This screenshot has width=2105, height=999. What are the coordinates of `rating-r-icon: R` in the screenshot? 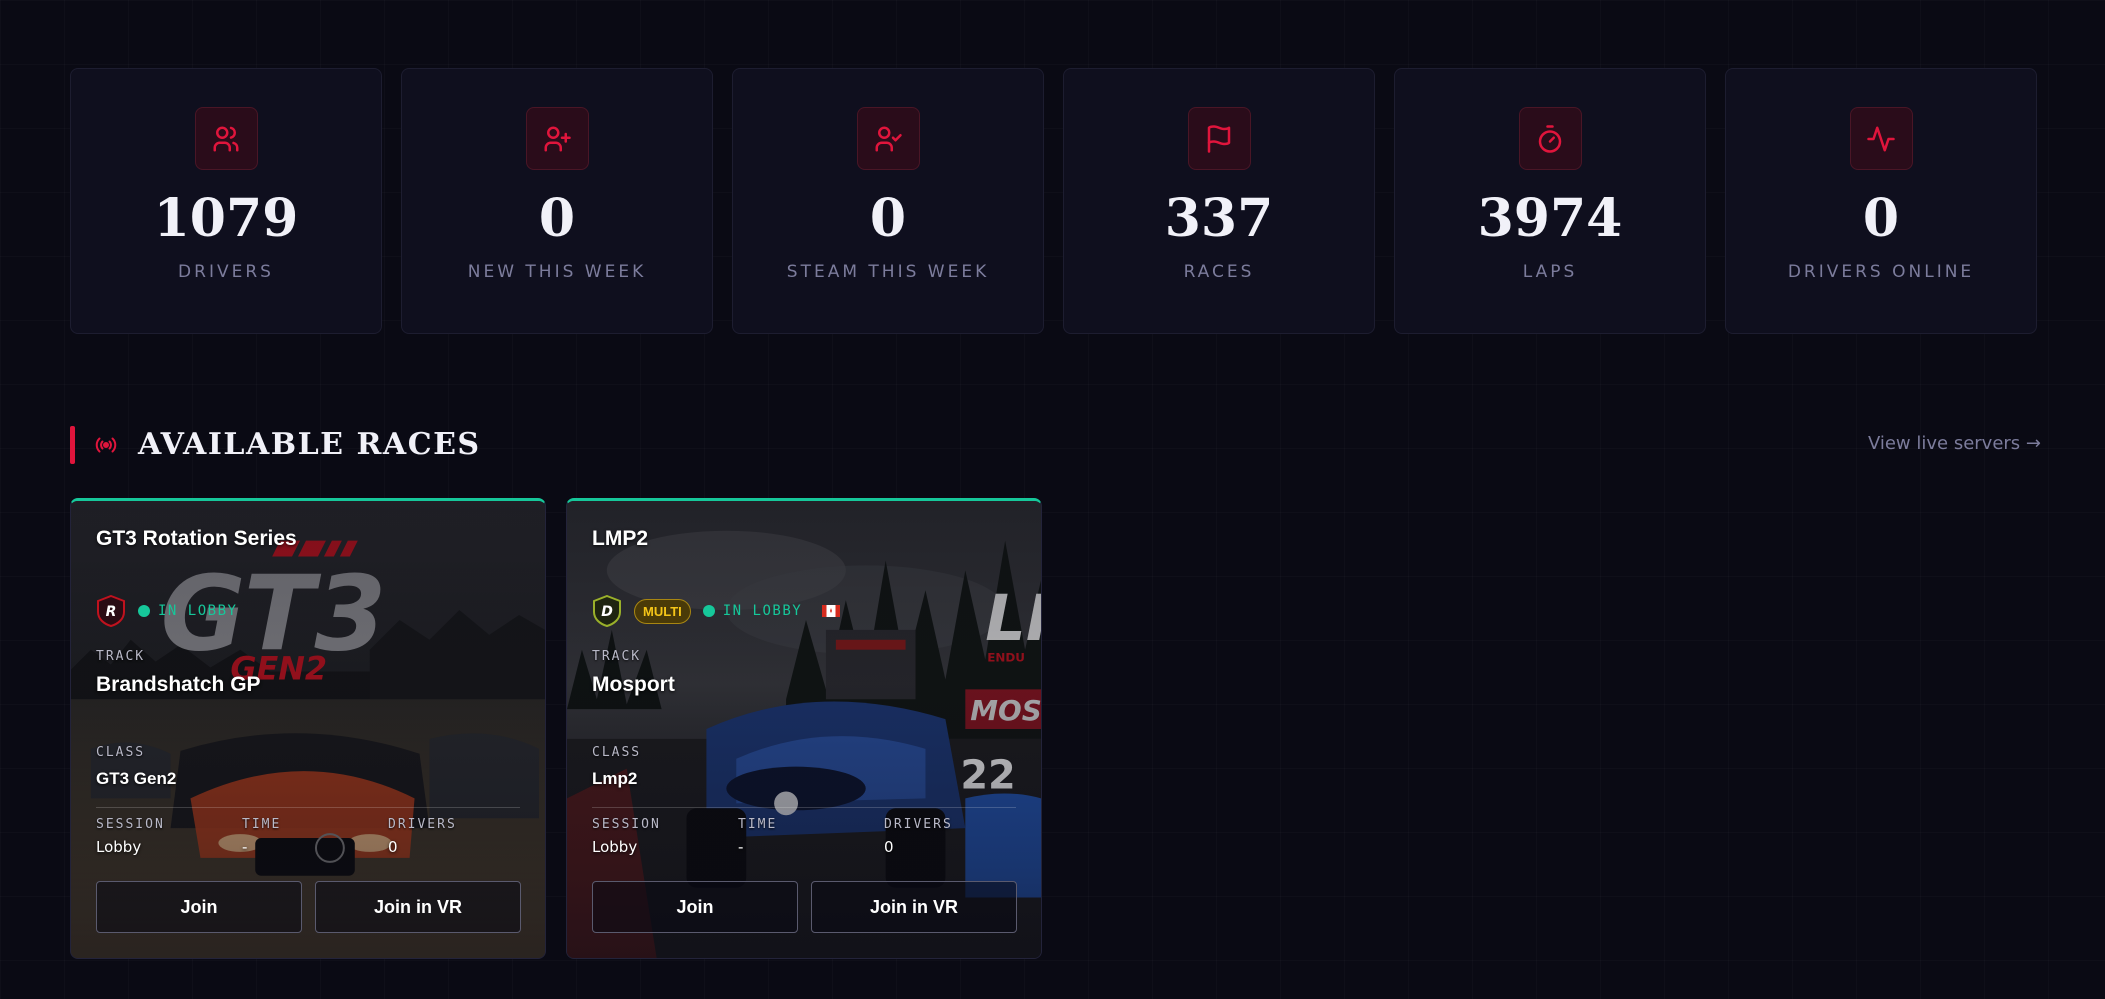 It's located at (111, 611).